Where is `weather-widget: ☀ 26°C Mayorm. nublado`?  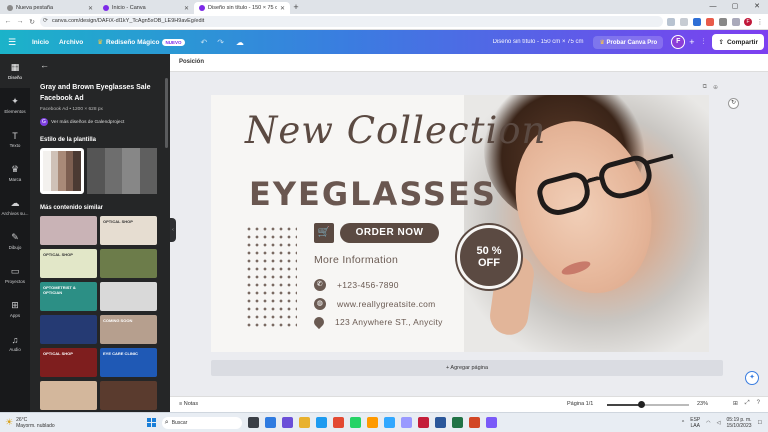
weather-widget: ☀ 26°C Mayorm. nublado is located at coordinates (30, 423).